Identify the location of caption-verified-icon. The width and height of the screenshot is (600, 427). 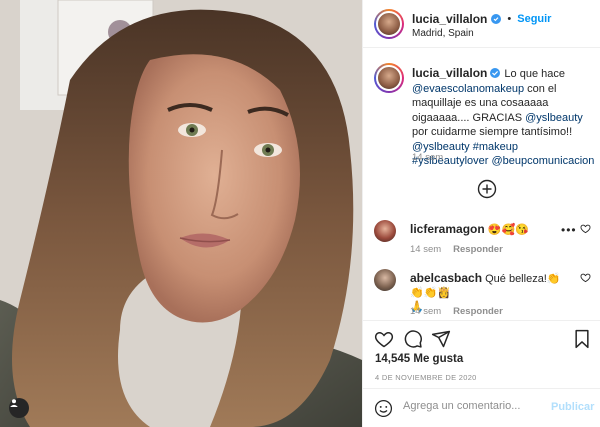
(495, 73).